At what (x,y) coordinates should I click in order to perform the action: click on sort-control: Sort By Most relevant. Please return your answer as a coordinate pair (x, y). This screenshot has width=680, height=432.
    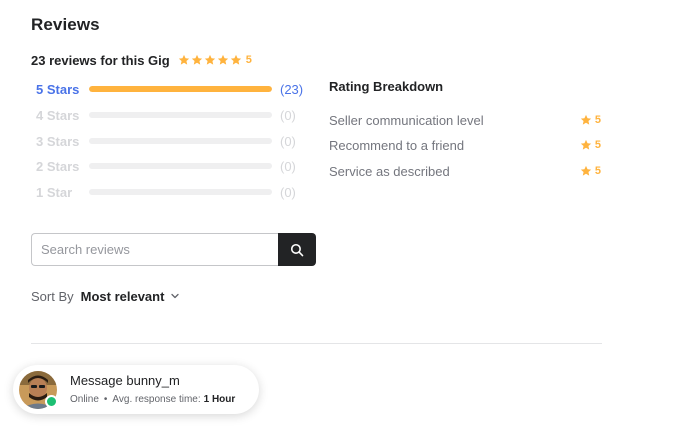
    Looking at the image, I should click on (105, 296).